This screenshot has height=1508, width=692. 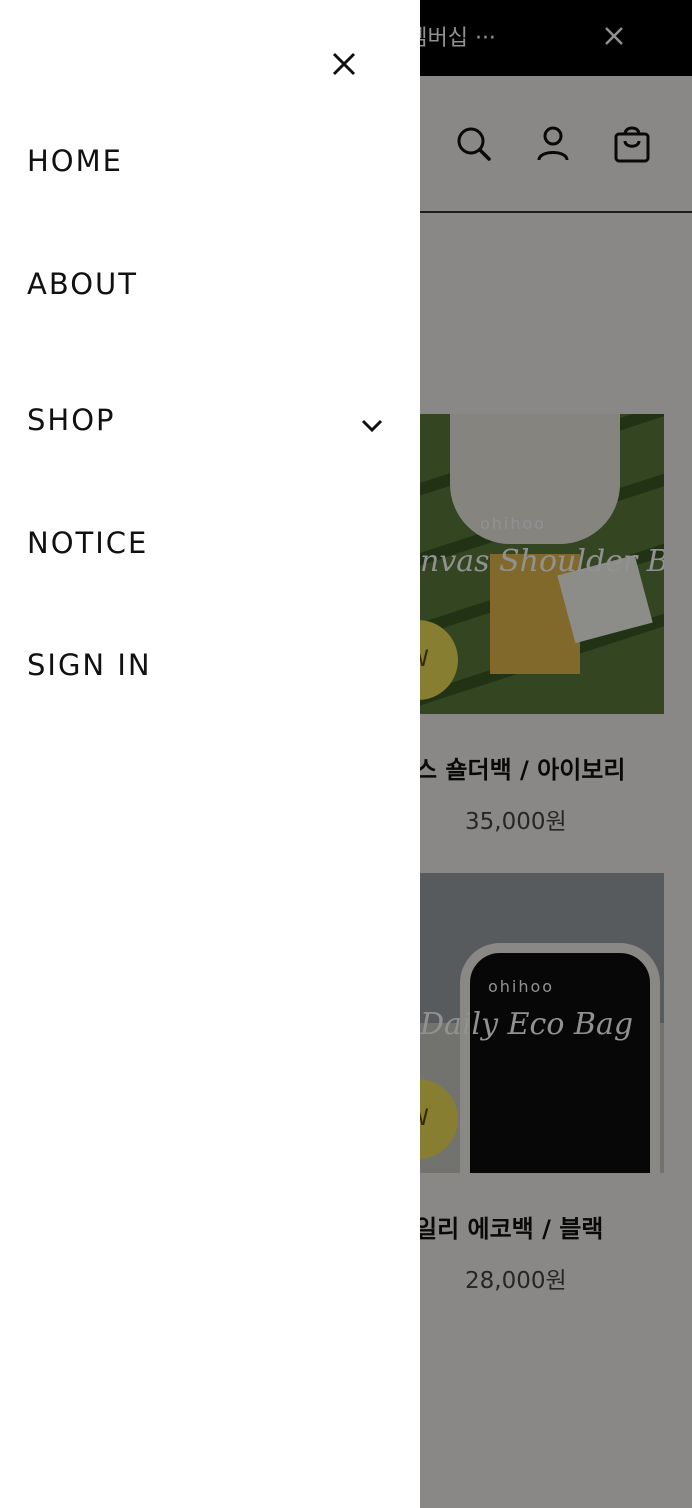 I want to click on chevron-down-icon, so click(x=372, y=426).